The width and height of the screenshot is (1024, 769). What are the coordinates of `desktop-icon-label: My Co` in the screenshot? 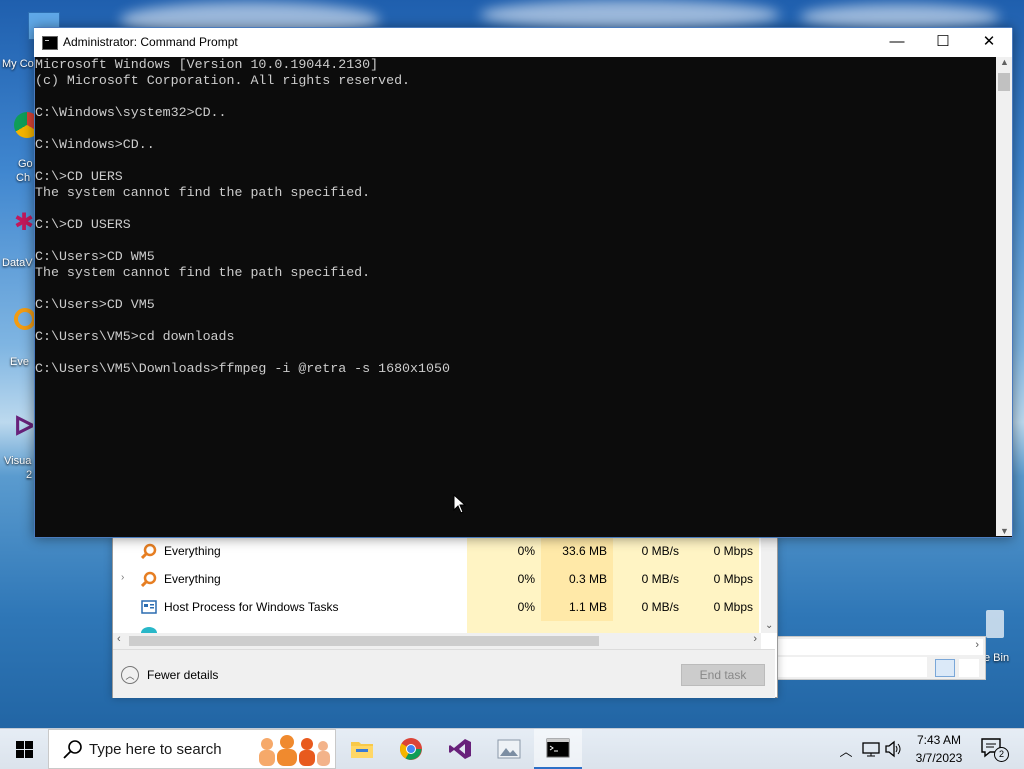 It's located at (18, 64).